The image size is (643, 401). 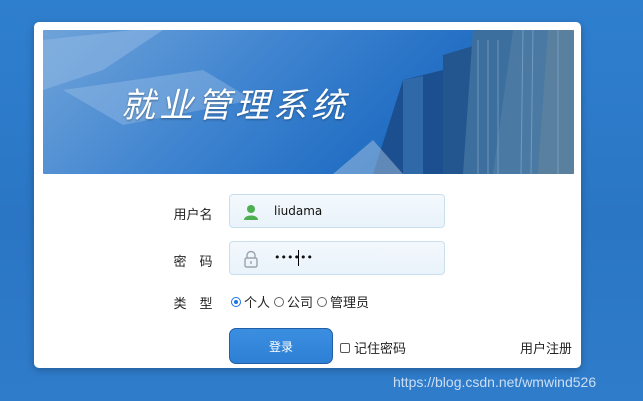 What do you see at coordinates (546, 347) in the screenshot?
I see `register-link: 用户注册` at bounding box center [546, 347].